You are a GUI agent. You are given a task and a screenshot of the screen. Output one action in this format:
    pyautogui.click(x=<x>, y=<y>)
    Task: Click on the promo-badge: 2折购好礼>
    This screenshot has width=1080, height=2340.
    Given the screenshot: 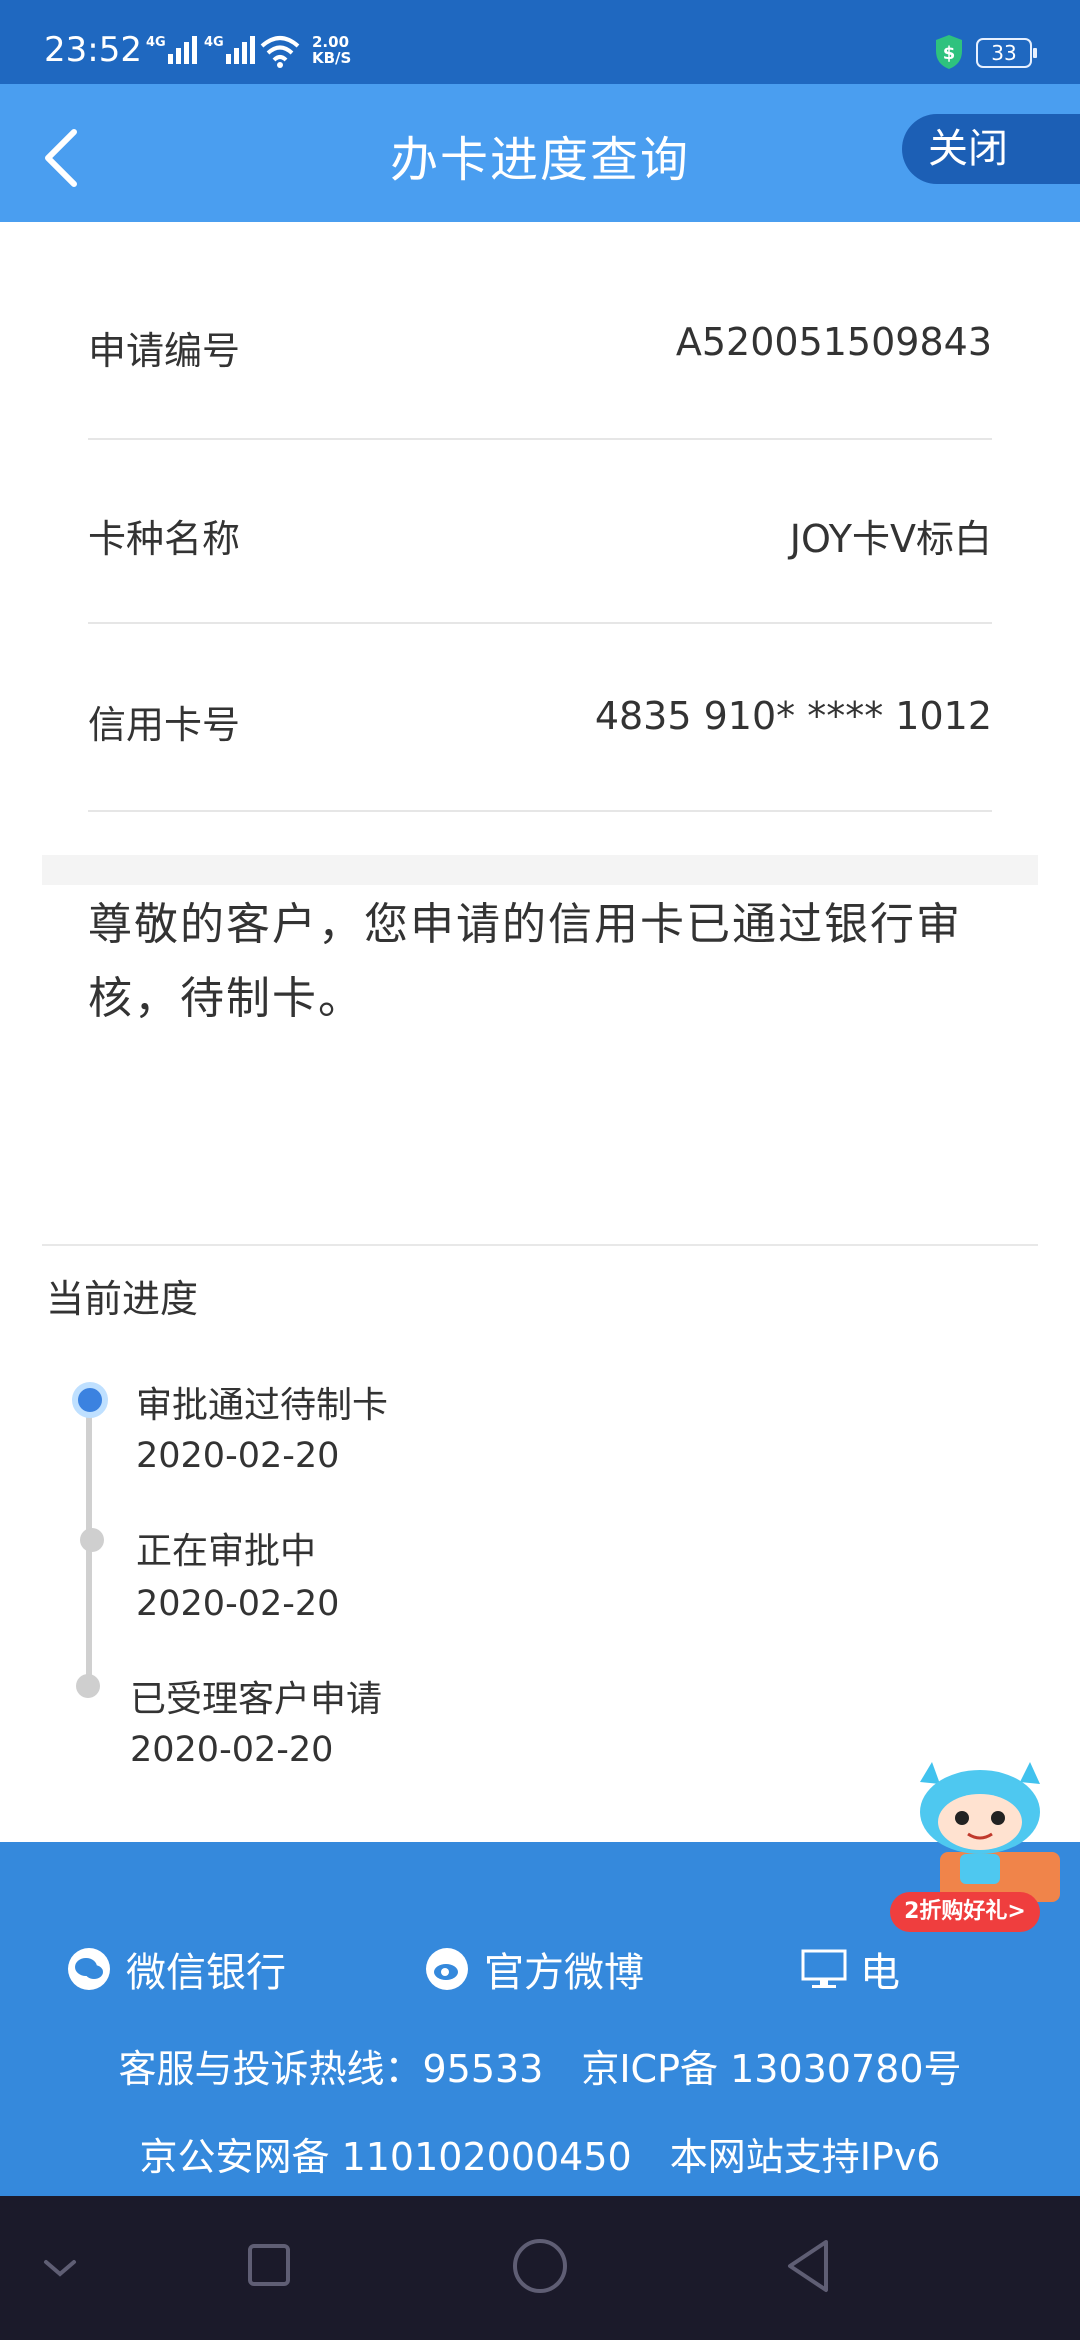 What is the action you would take?
    pyautogui.click(x=965, y=1912)
    